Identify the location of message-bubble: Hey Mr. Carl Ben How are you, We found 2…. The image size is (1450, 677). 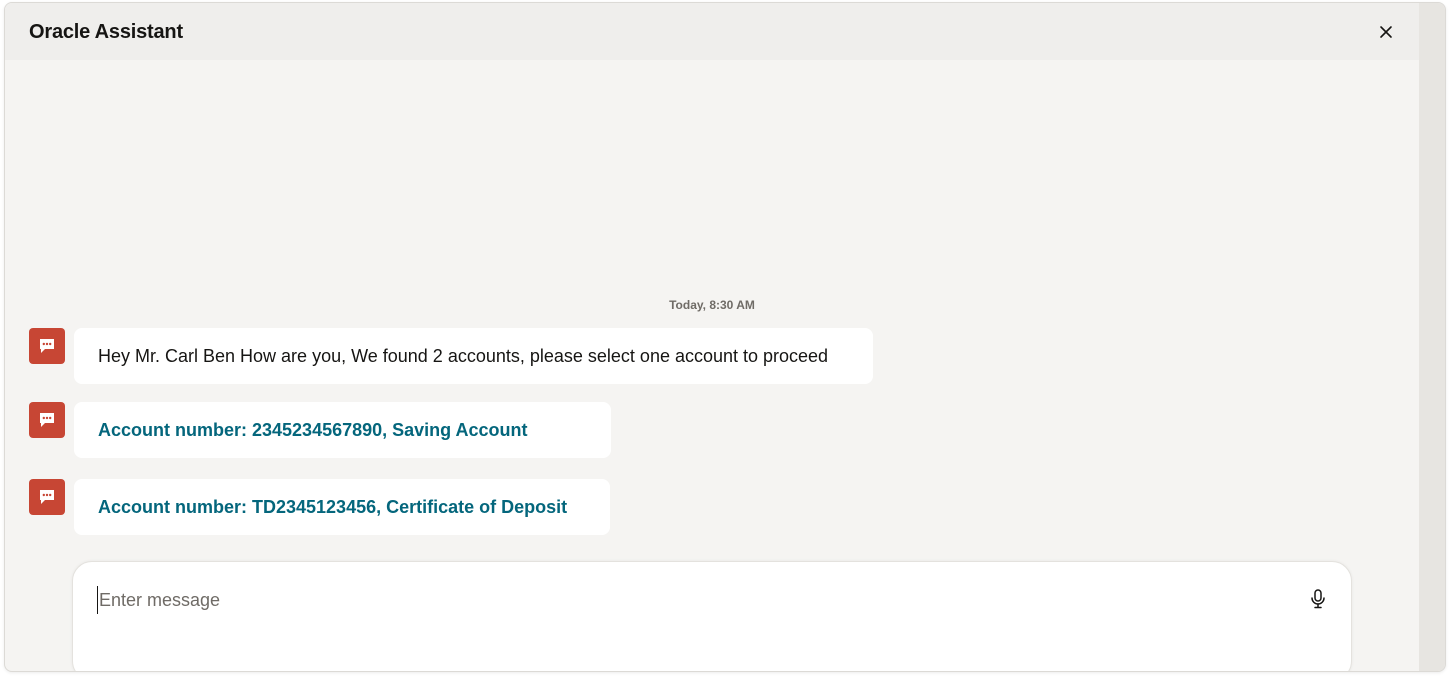
(473, 356).